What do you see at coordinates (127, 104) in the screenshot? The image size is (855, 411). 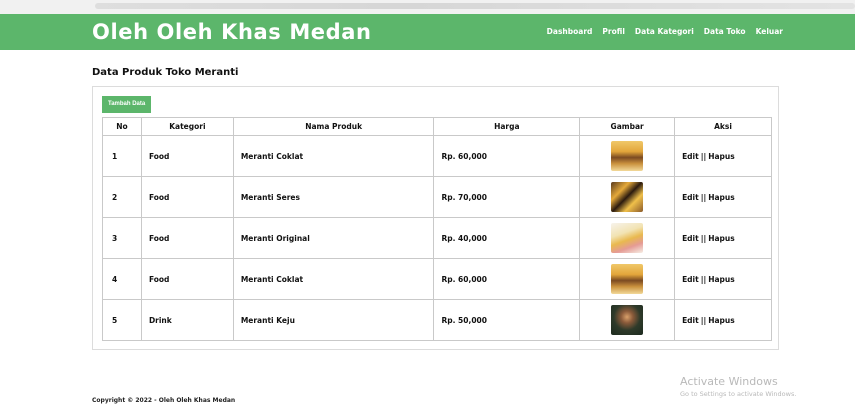 I see `add-data-button: Tambah Data` at bounding box center [127, 104].